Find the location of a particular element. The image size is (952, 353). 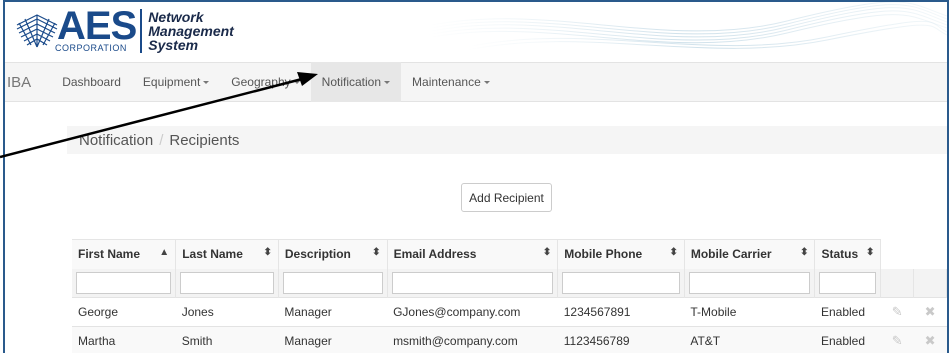

cell-phone: 1234567891 is located at coordinates (621, 312).